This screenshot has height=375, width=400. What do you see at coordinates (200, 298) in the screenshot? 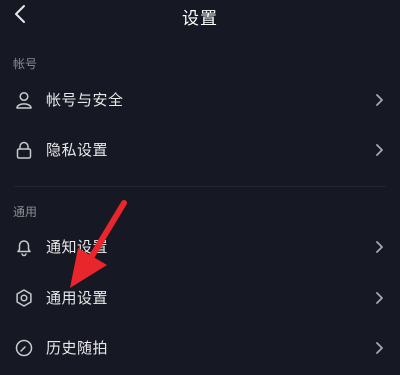
I see `settings-item-general: 通用设置` at bounding box center [200, 298].